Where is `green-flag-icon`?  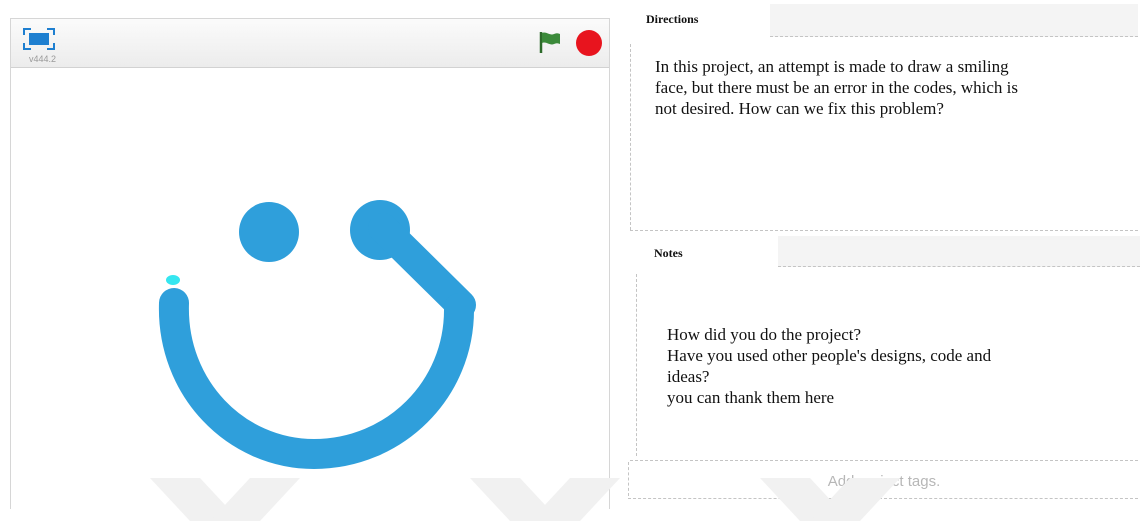
green-flag-icon is located at coordinates (550, 42).